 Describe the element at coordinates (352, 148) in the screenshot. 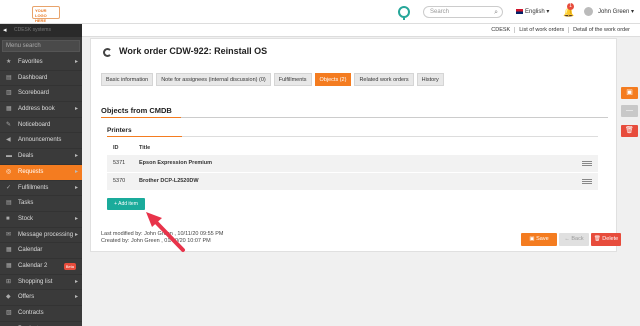

I see `table-header: ID Title` at that location.